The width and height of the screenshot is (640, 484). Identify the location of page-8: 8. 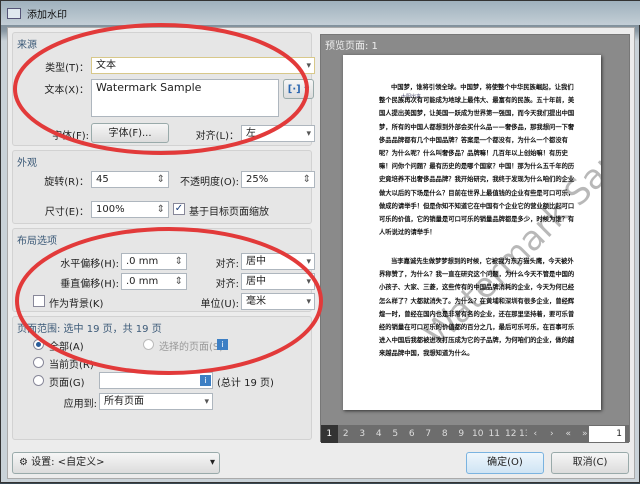
(445, 434).